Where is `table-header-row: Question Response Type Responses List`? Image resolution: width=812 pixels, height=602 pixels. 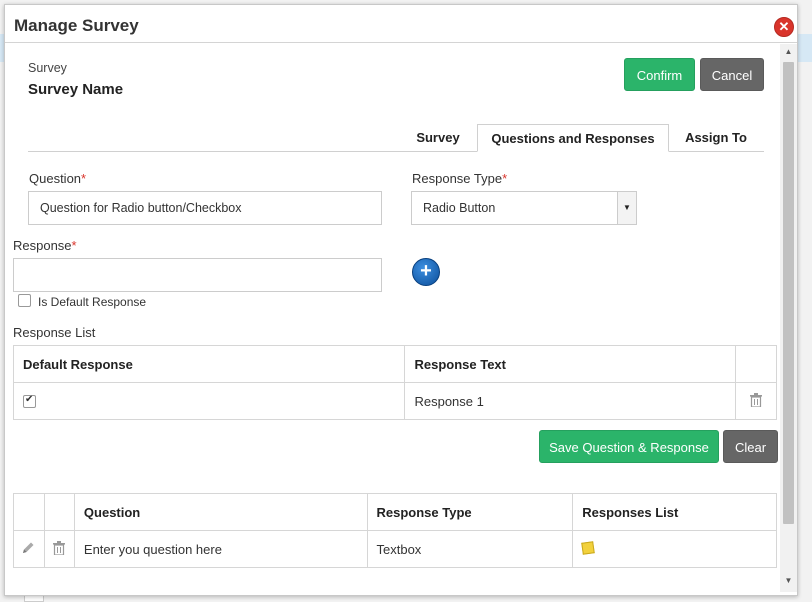
table-header-row: Question Response Type Responses List is located at coordinates (395, 512).